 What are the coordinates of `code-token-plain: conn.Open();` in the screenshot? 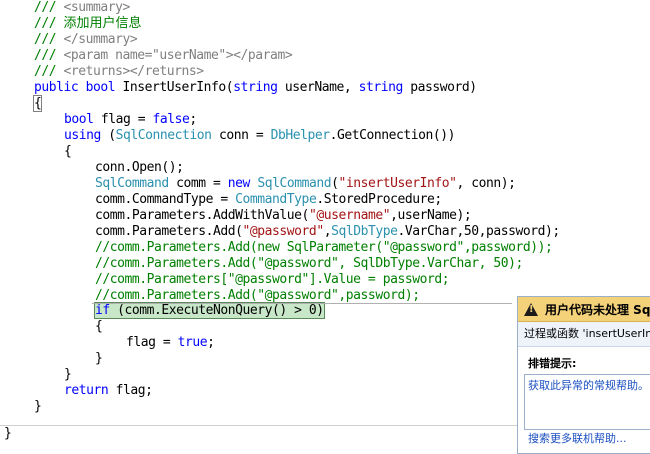 It's located at (139, 167).